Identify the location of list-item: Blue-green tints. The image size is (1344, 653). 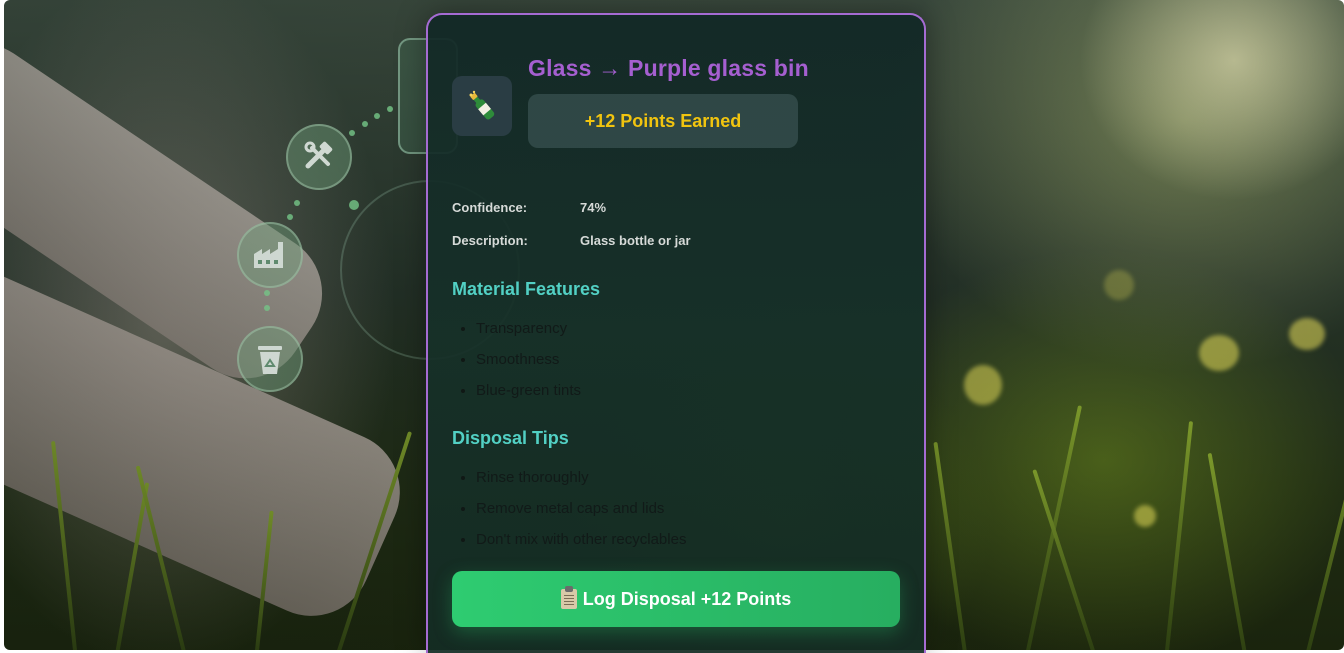
(528, 395).